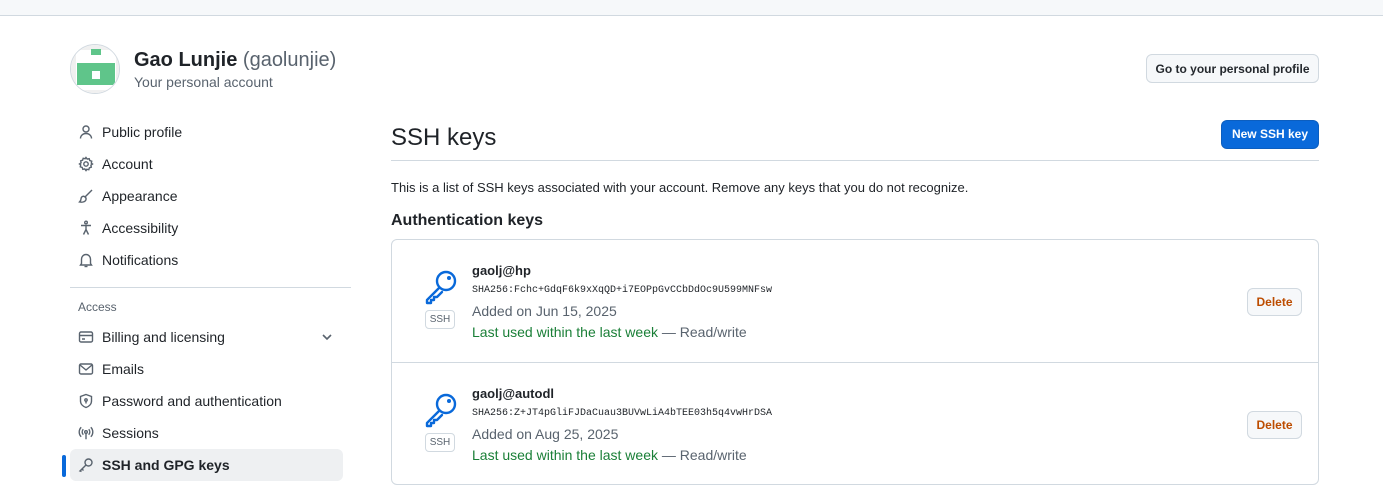 The image size is (1383, 488). I want to click on account-name: Gao Lunjie (gaolunjie), so click(235, 60).